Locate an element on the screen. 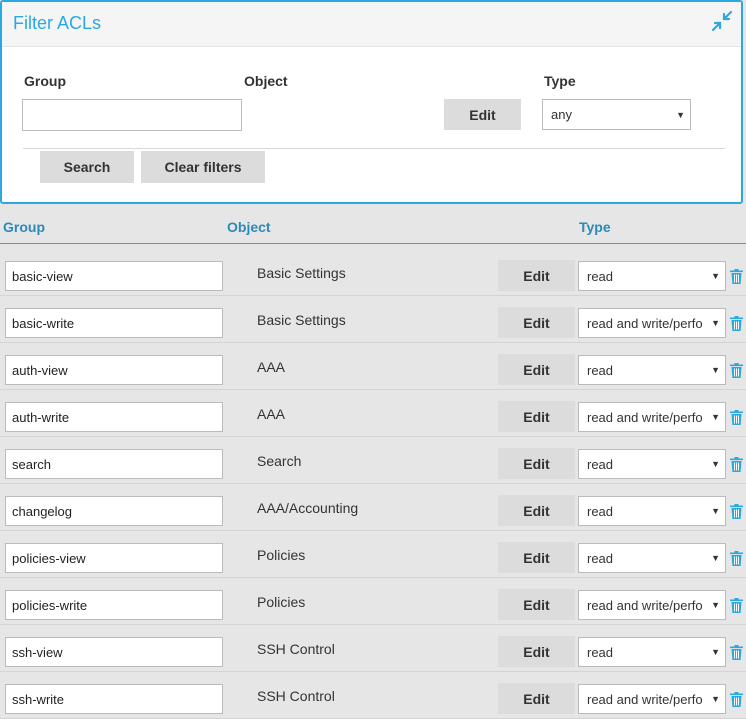  filter-type-select: any ▼ is located at coordinates (616, 114).